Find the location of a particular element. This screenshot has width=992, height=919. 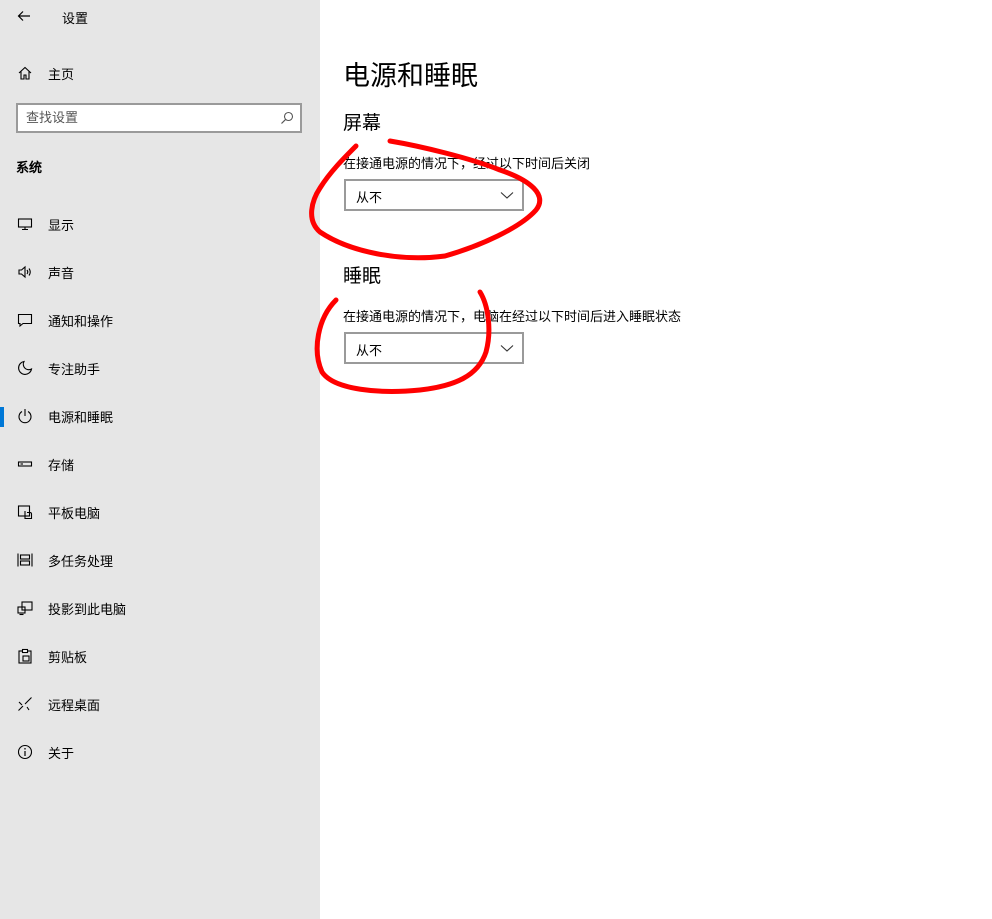

sidebar-item-clipboard: 剪贴板 is located at coordinates (160, 656).